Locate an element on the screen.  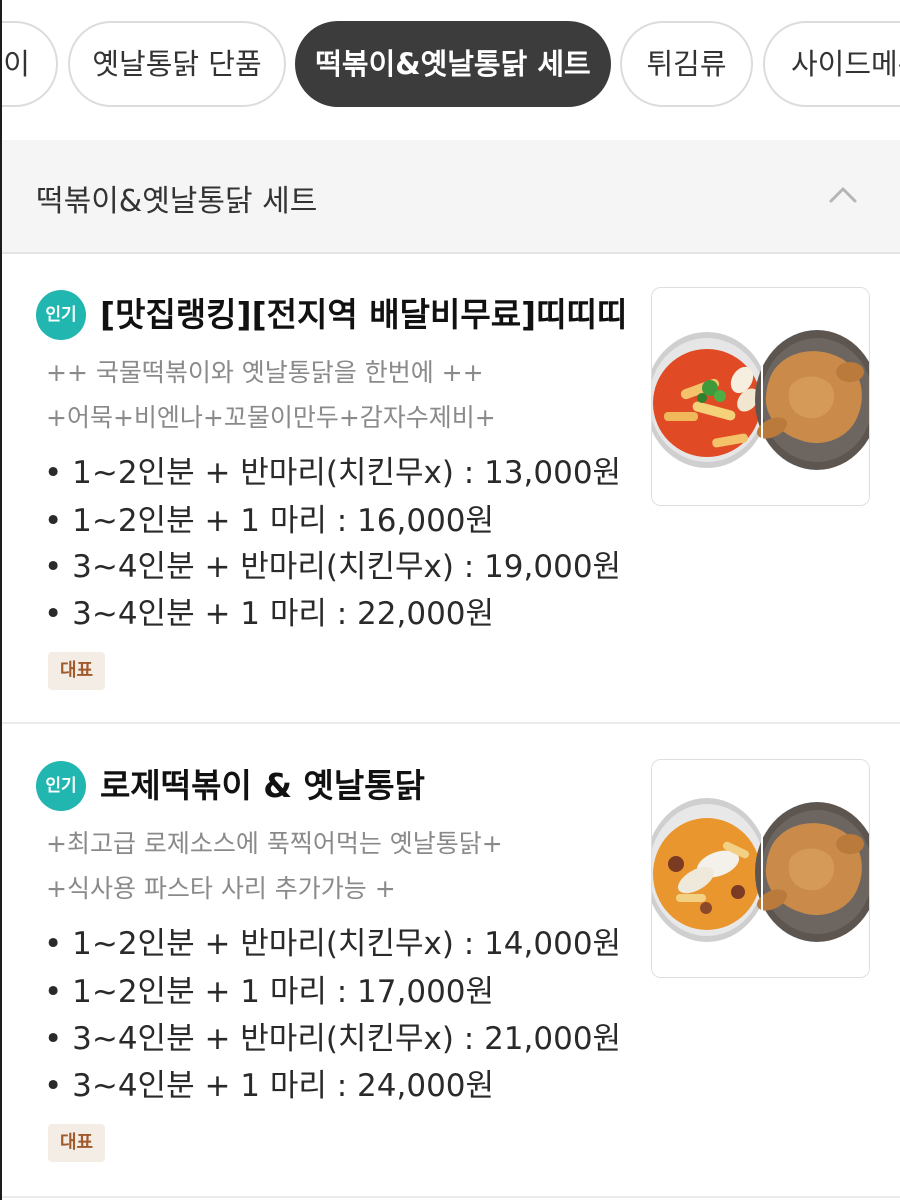
category-tab-side-menu: 사이드메뉴 is located at coordinates (831, 64).